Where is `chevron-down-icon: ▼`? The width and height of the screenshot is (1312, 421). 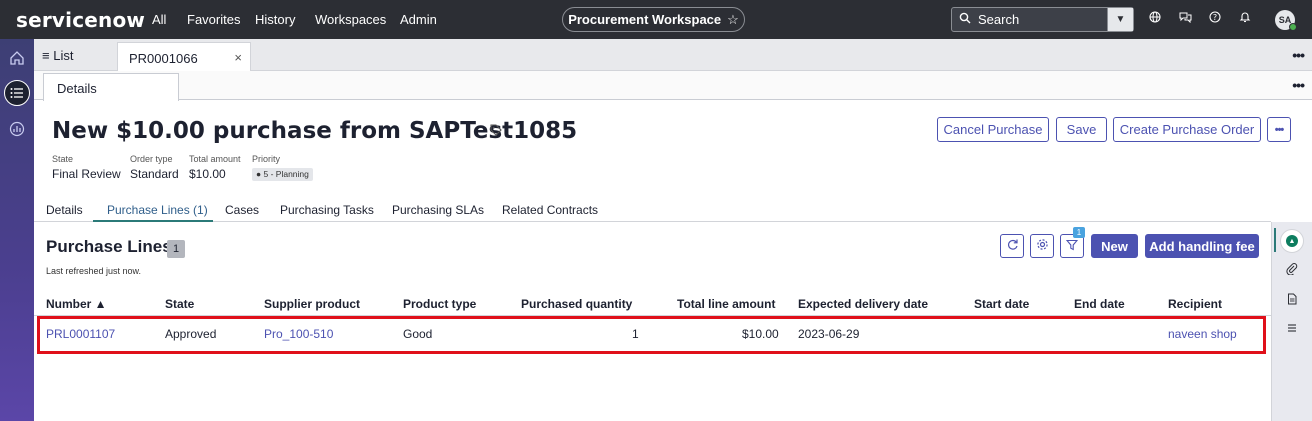 chevron-down-icon: ▼ is located at coordinates (1120, 19).